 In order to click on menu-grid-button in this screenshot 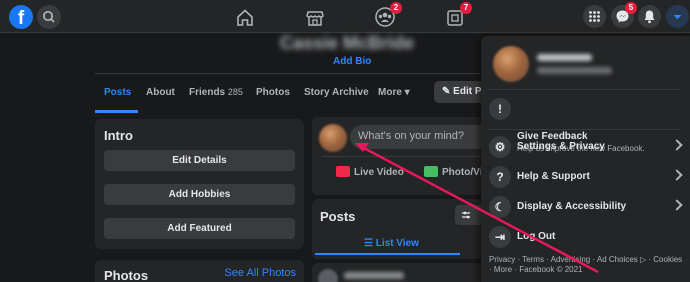, I will do `click(594, 16)`.